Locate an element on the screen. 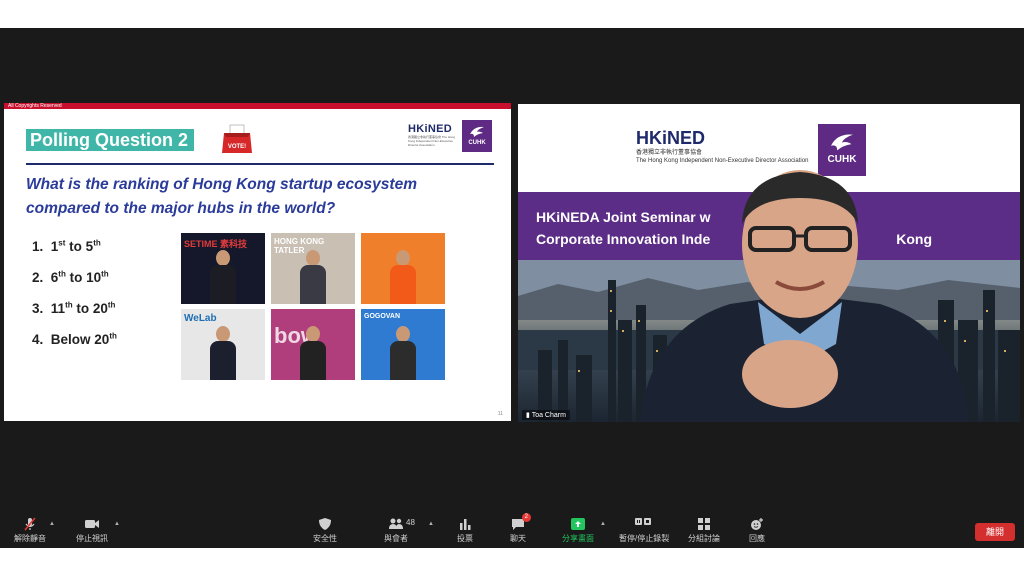 This screenshot has height=576, width=1024. reactions-button: 回應 is located at coordinates (757, 530).